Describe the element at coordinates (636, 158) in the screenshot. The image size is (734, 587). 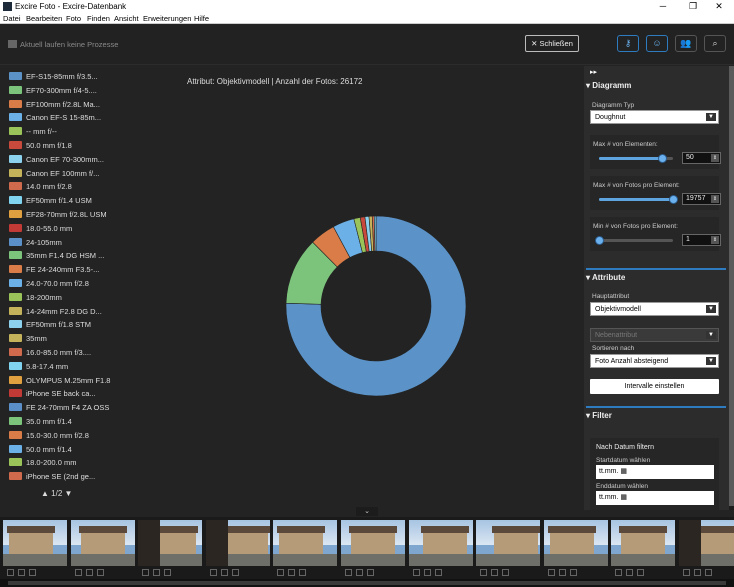
I see `max-elements-slider` at that location.